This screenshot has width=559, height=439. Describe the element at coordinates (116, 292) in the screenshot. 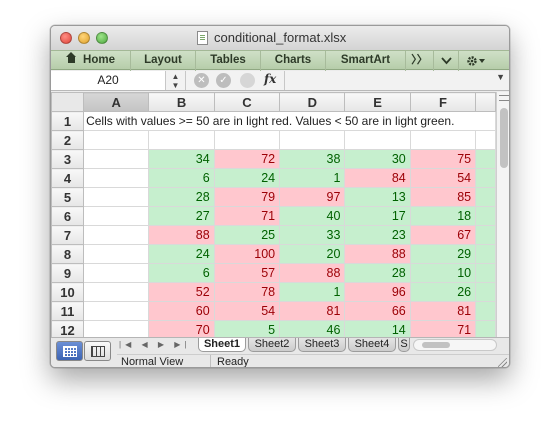

I see `cell-a10` at that location.